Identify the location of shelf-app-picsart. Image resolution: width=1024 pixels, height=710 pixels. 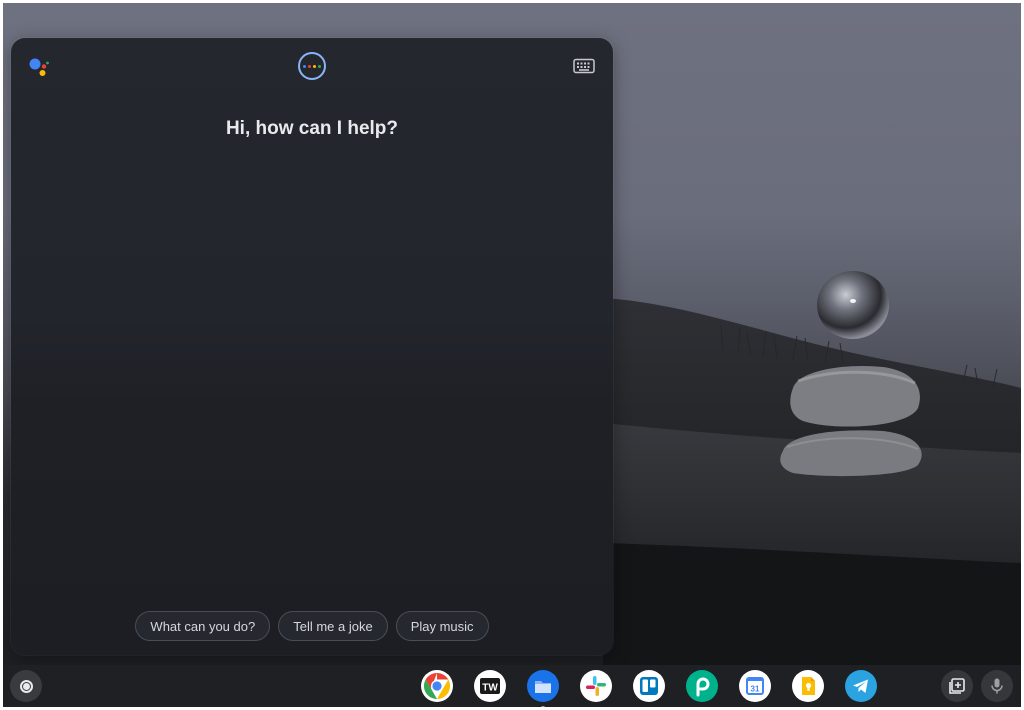
(702, 686).